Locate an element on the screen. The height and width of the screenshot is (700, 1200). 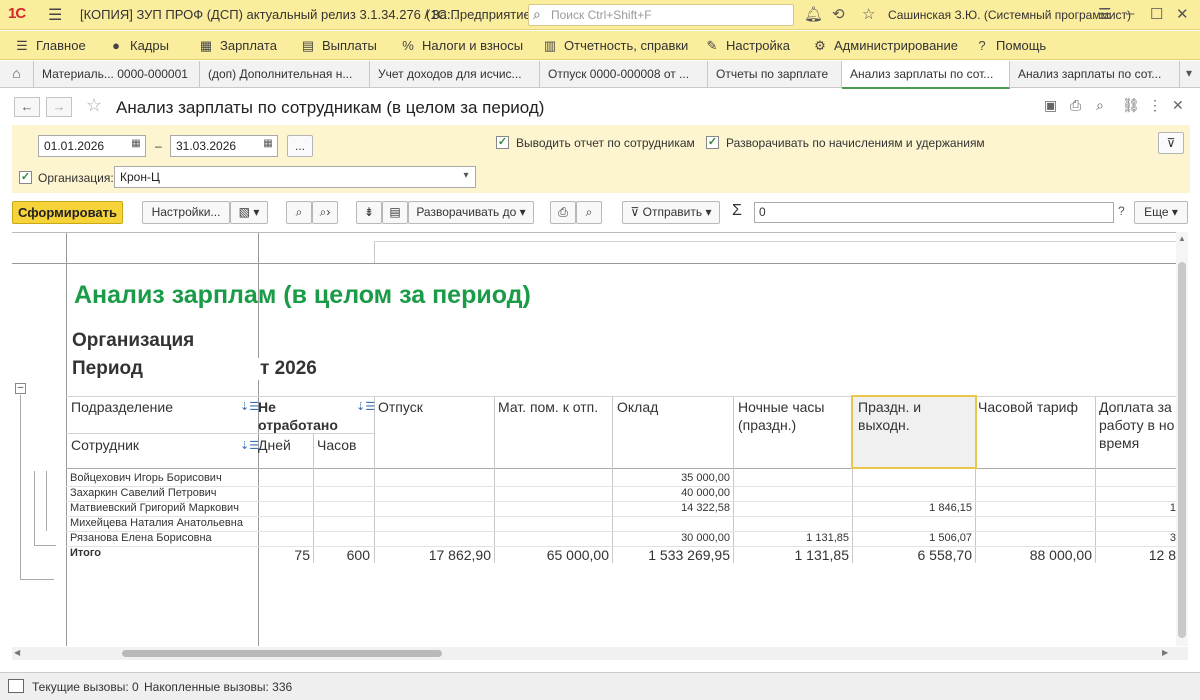
show-by-employee-checkbox: ✓ is located at coordinates (502, 142).